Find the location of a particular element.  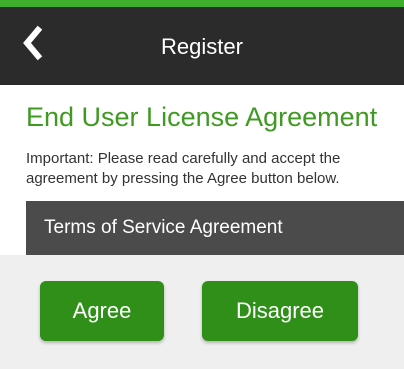

page-title: Register is located at coordinates (202, 46).